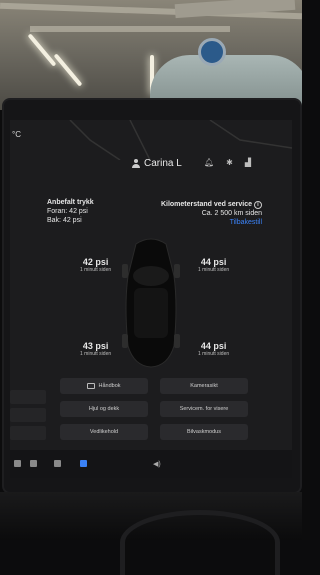 The image size is (320, 575). I want to click on recommended-rear: Bak: 42 psi, so click(64, 220).